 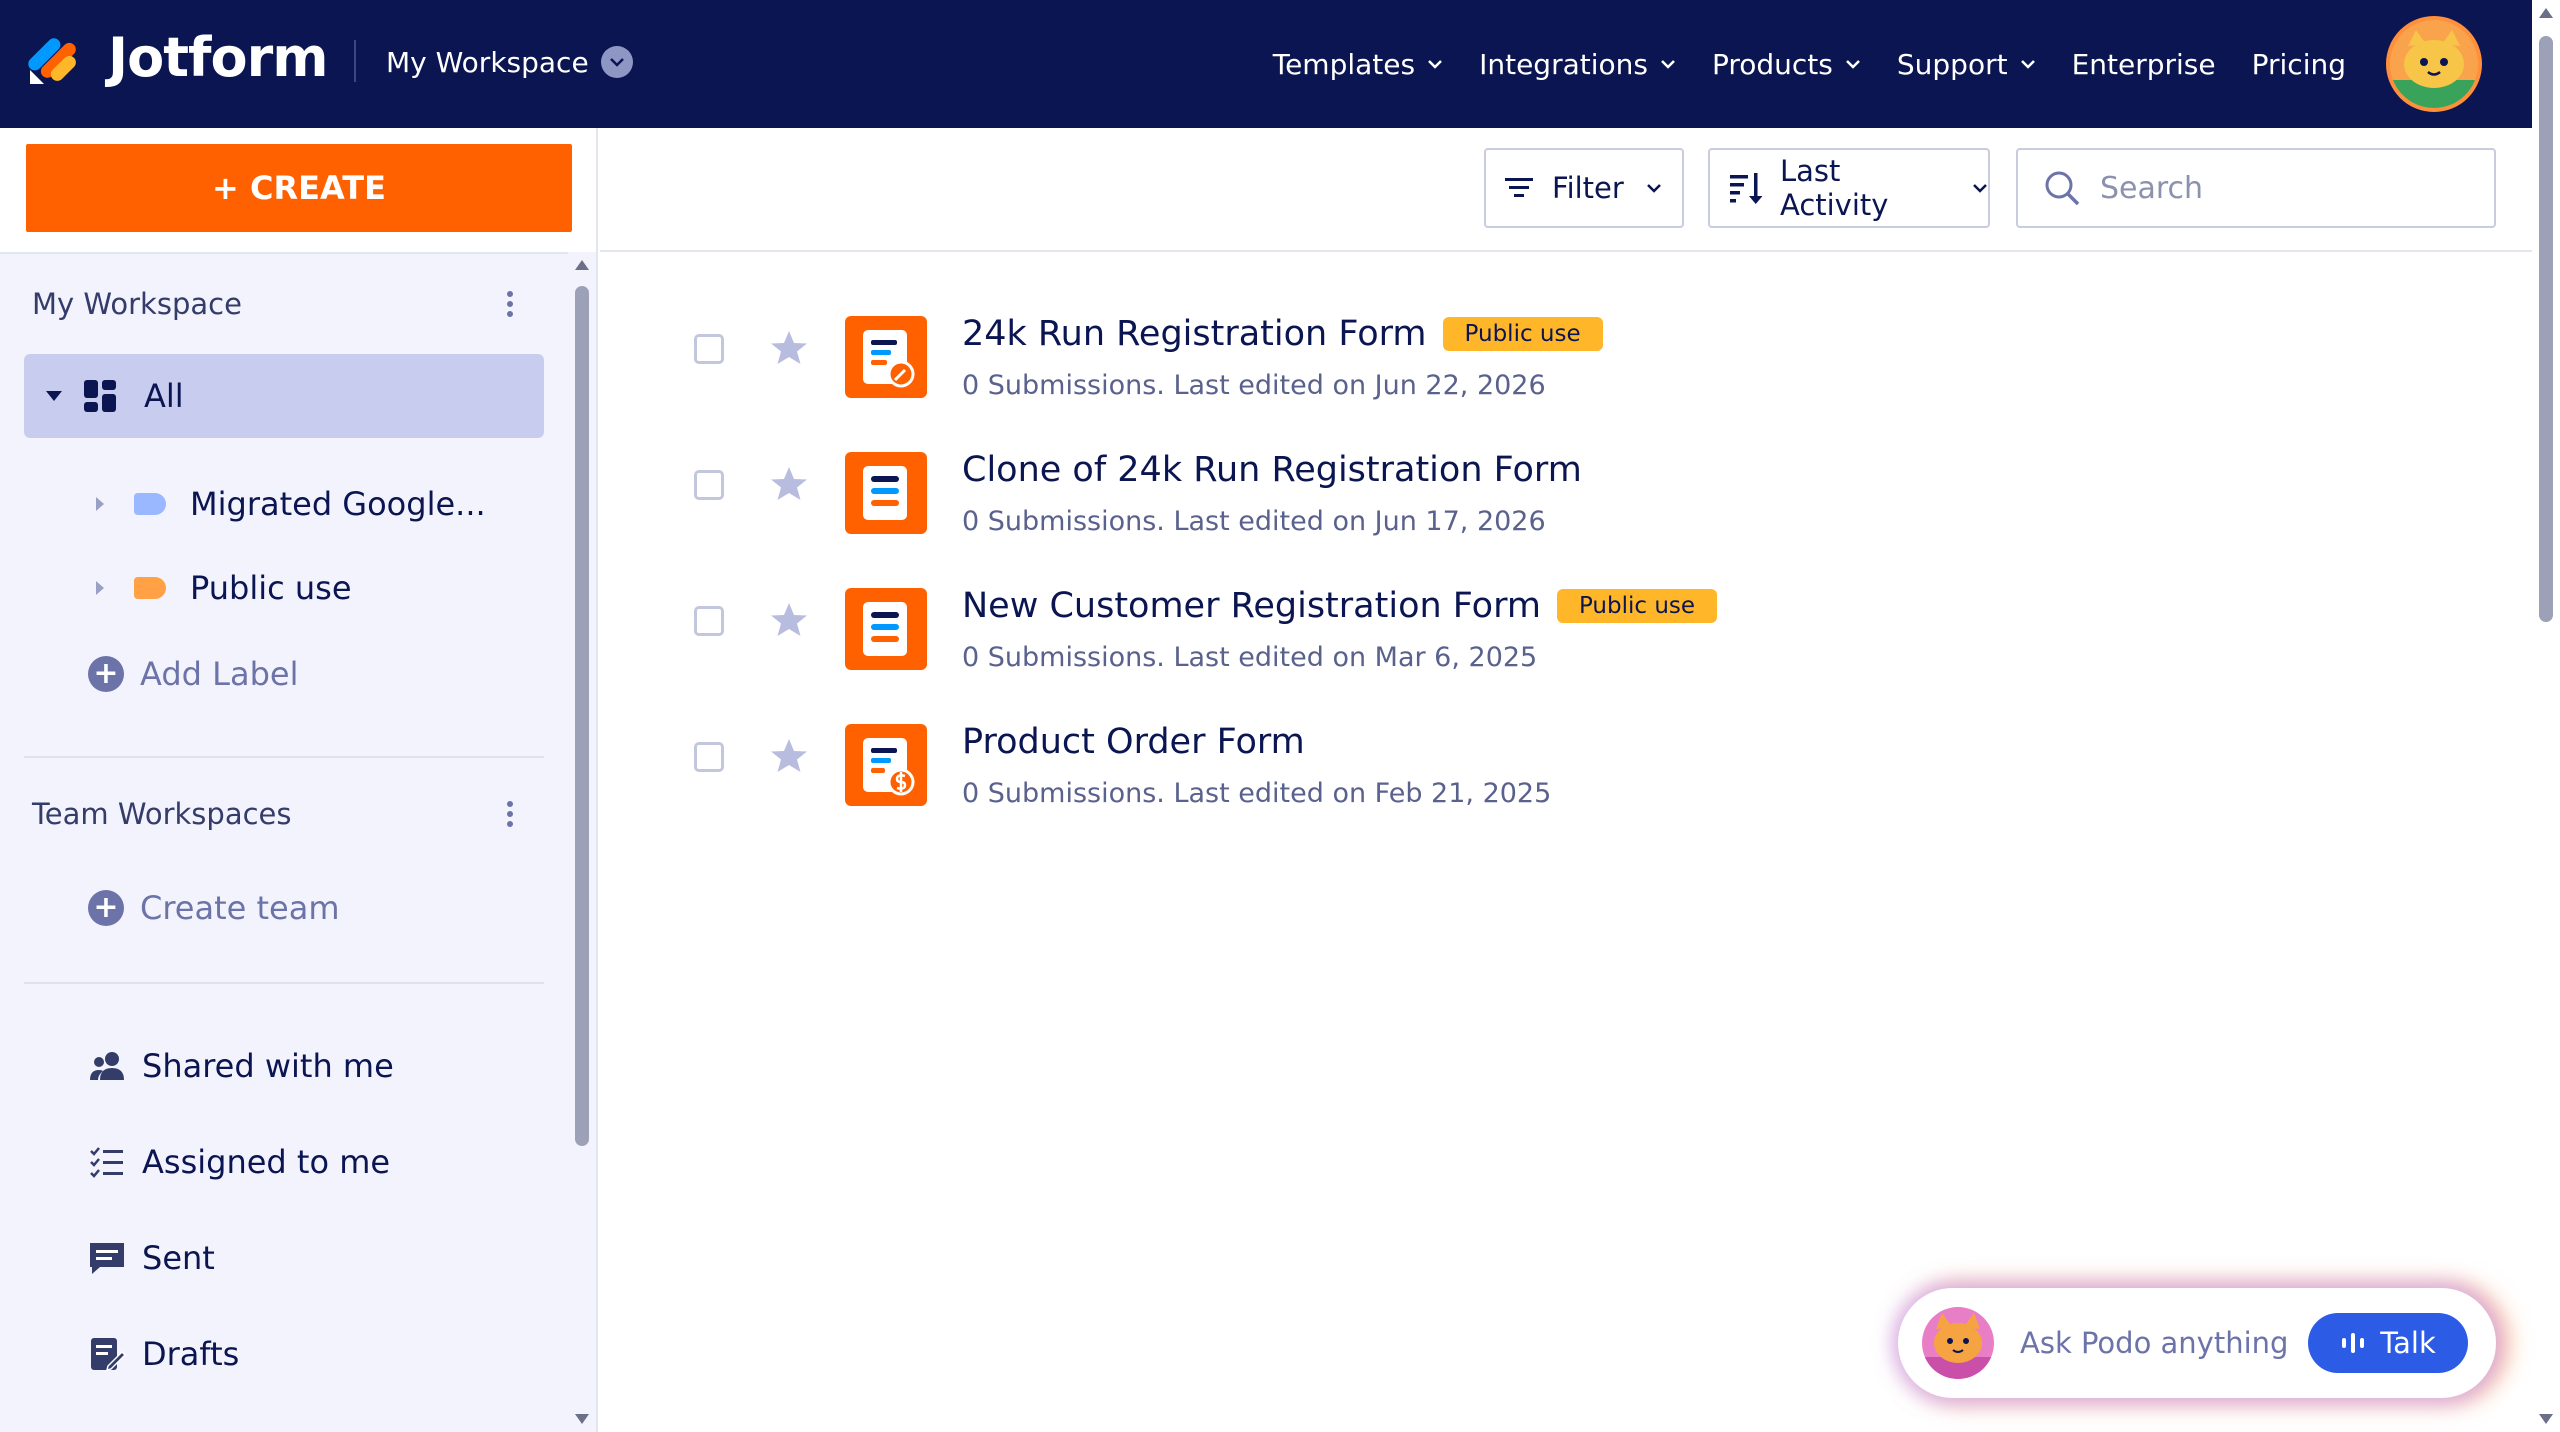 What do you see at coordinates (1282, 334) in the screenshot?
I see `form-title: 24k Run Registration Form Public use` at bounding box center [1282, 334].